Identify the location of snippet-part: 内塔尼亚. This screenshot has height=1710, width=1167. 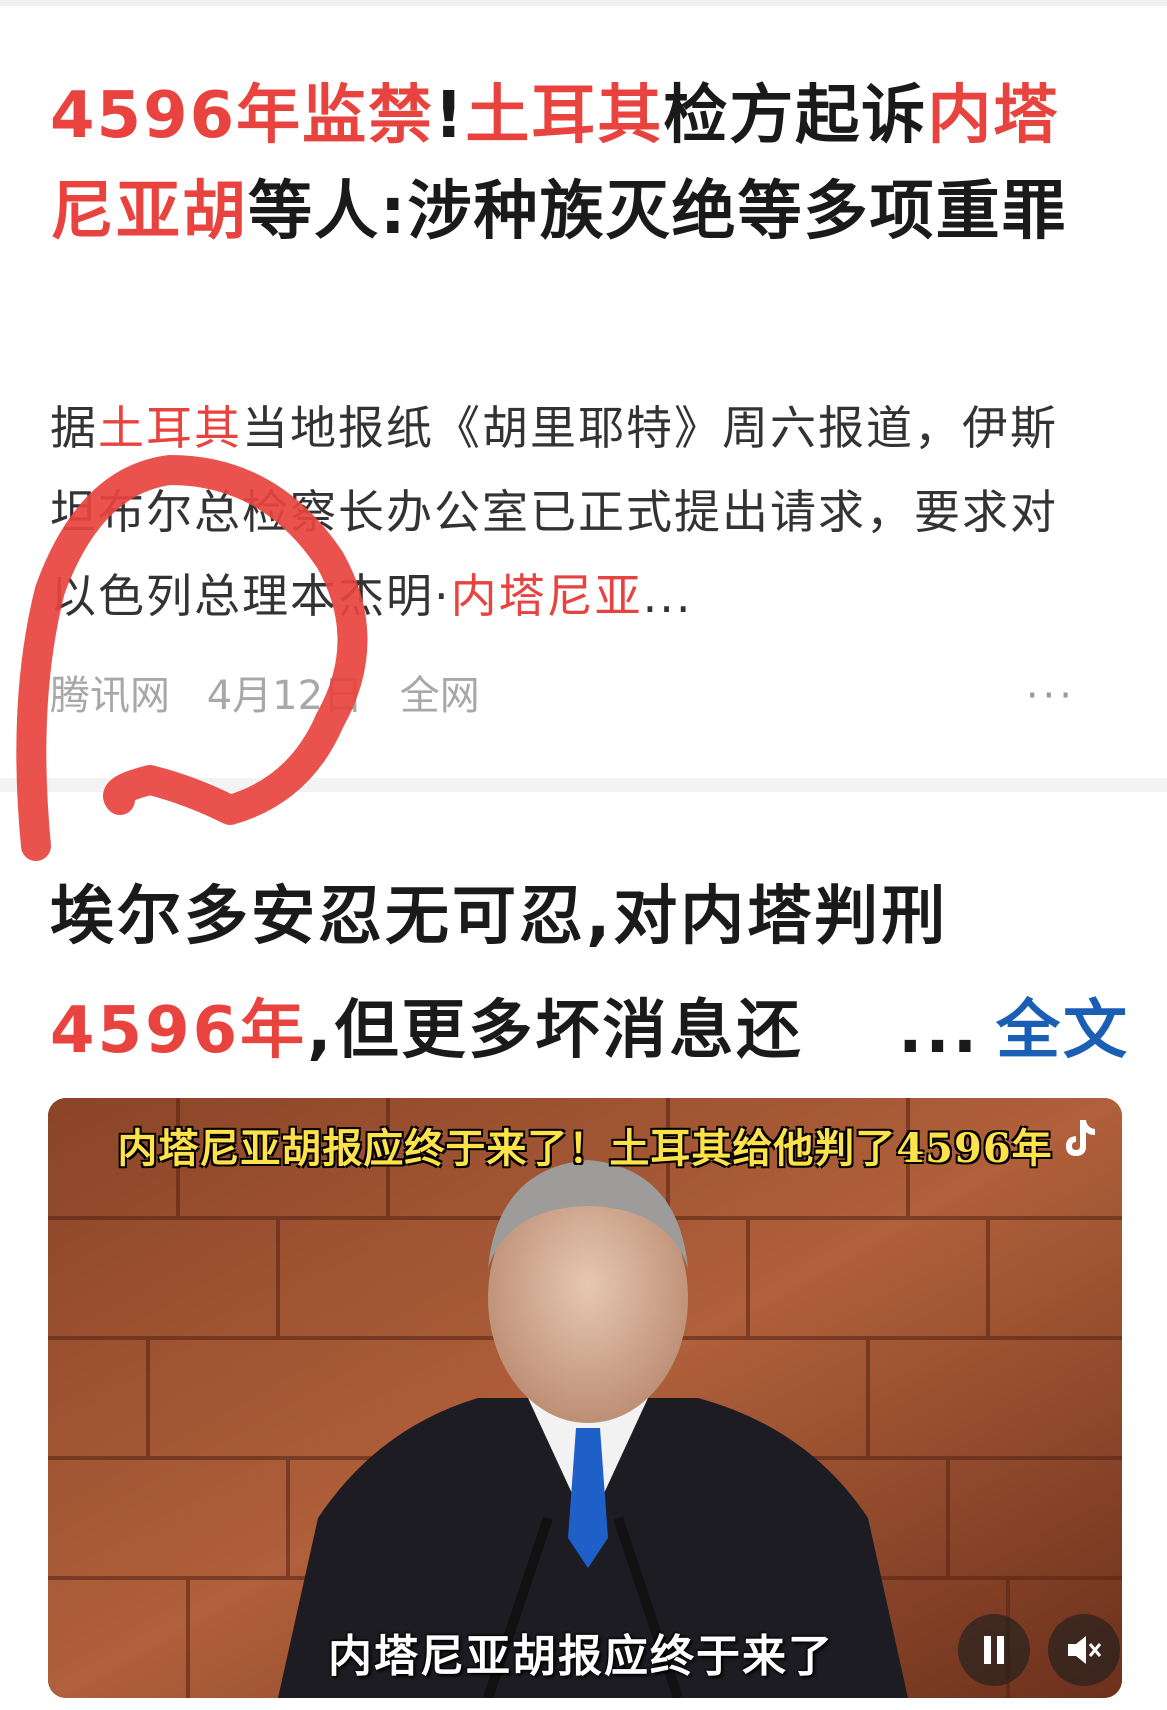
(546, 596).